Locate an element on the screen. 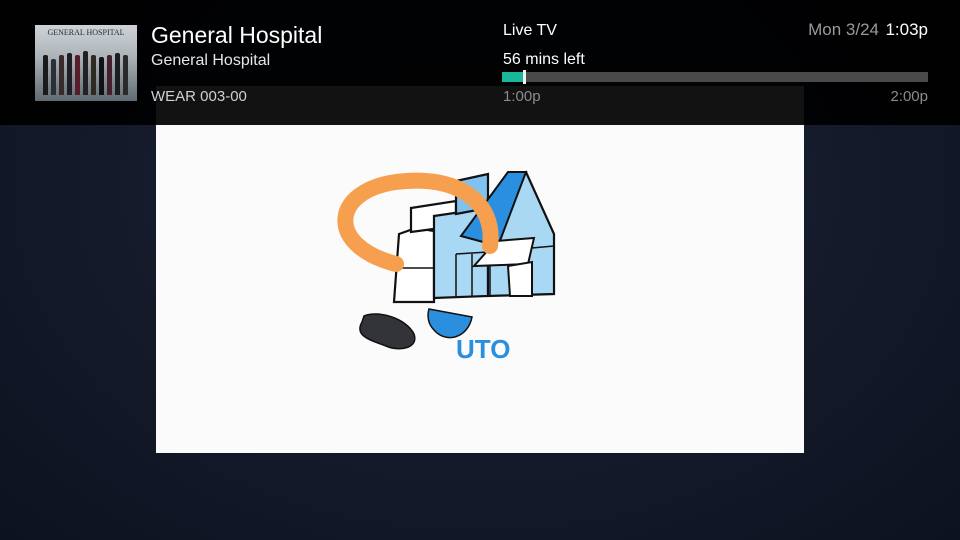  program-end-time: 2:00p is located at coordinates (909, 96).